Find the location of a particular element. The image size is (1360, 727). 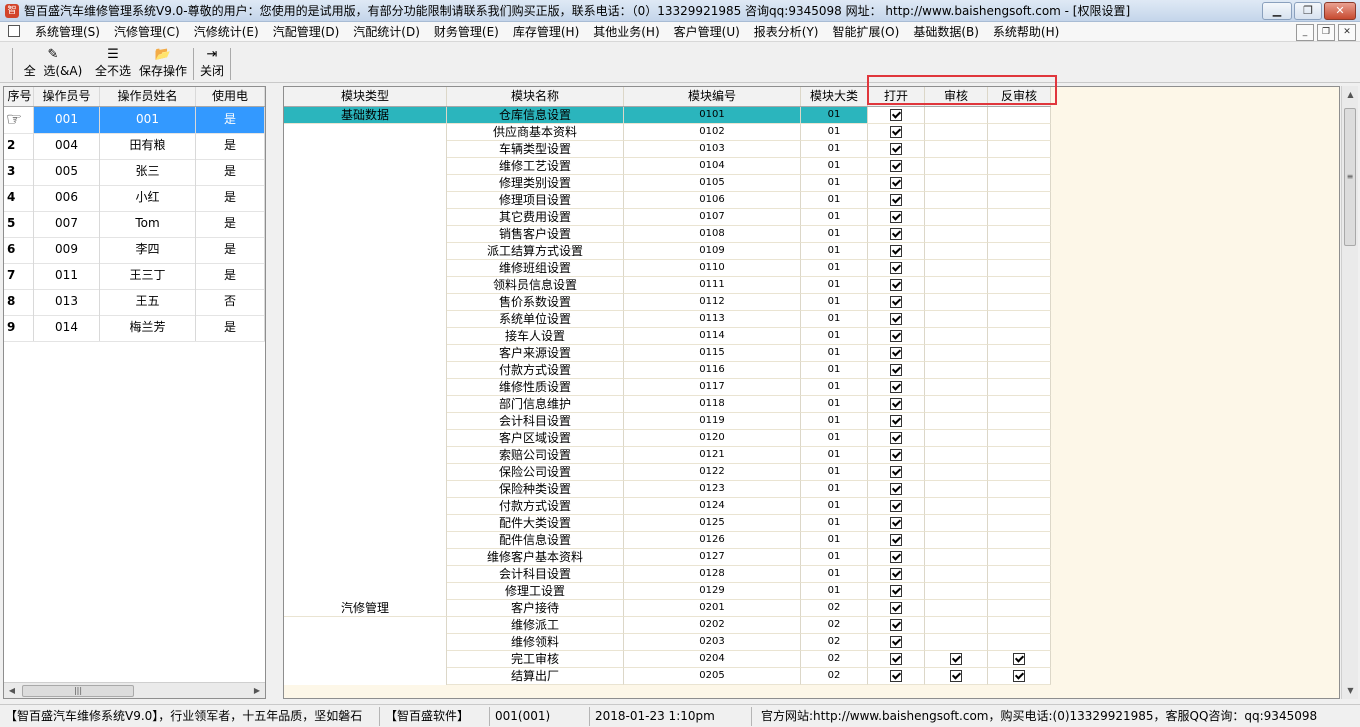

menu-item: 汽配统计(D) is located at coordinates (386, 32).